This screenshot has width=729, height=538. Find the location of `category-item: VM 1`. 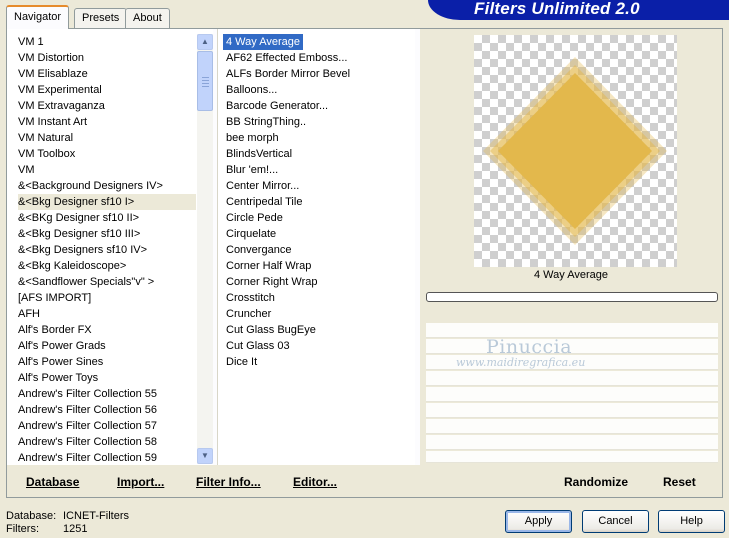

category-item: VM 1 is located at coordinates (107, 42).